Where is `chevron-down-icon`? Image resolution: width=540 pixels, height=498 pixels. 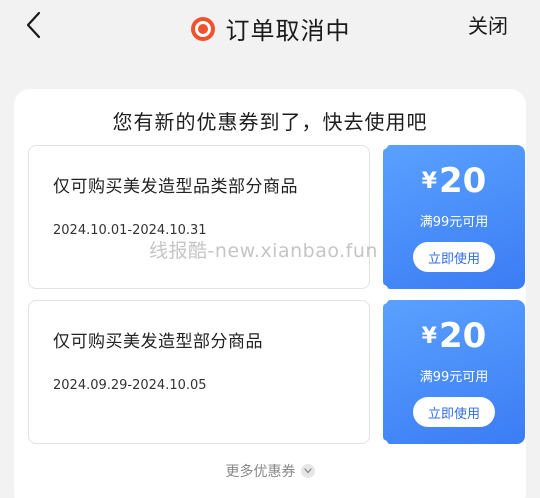
chevron-down-icon is located at coordinates (307, 471).